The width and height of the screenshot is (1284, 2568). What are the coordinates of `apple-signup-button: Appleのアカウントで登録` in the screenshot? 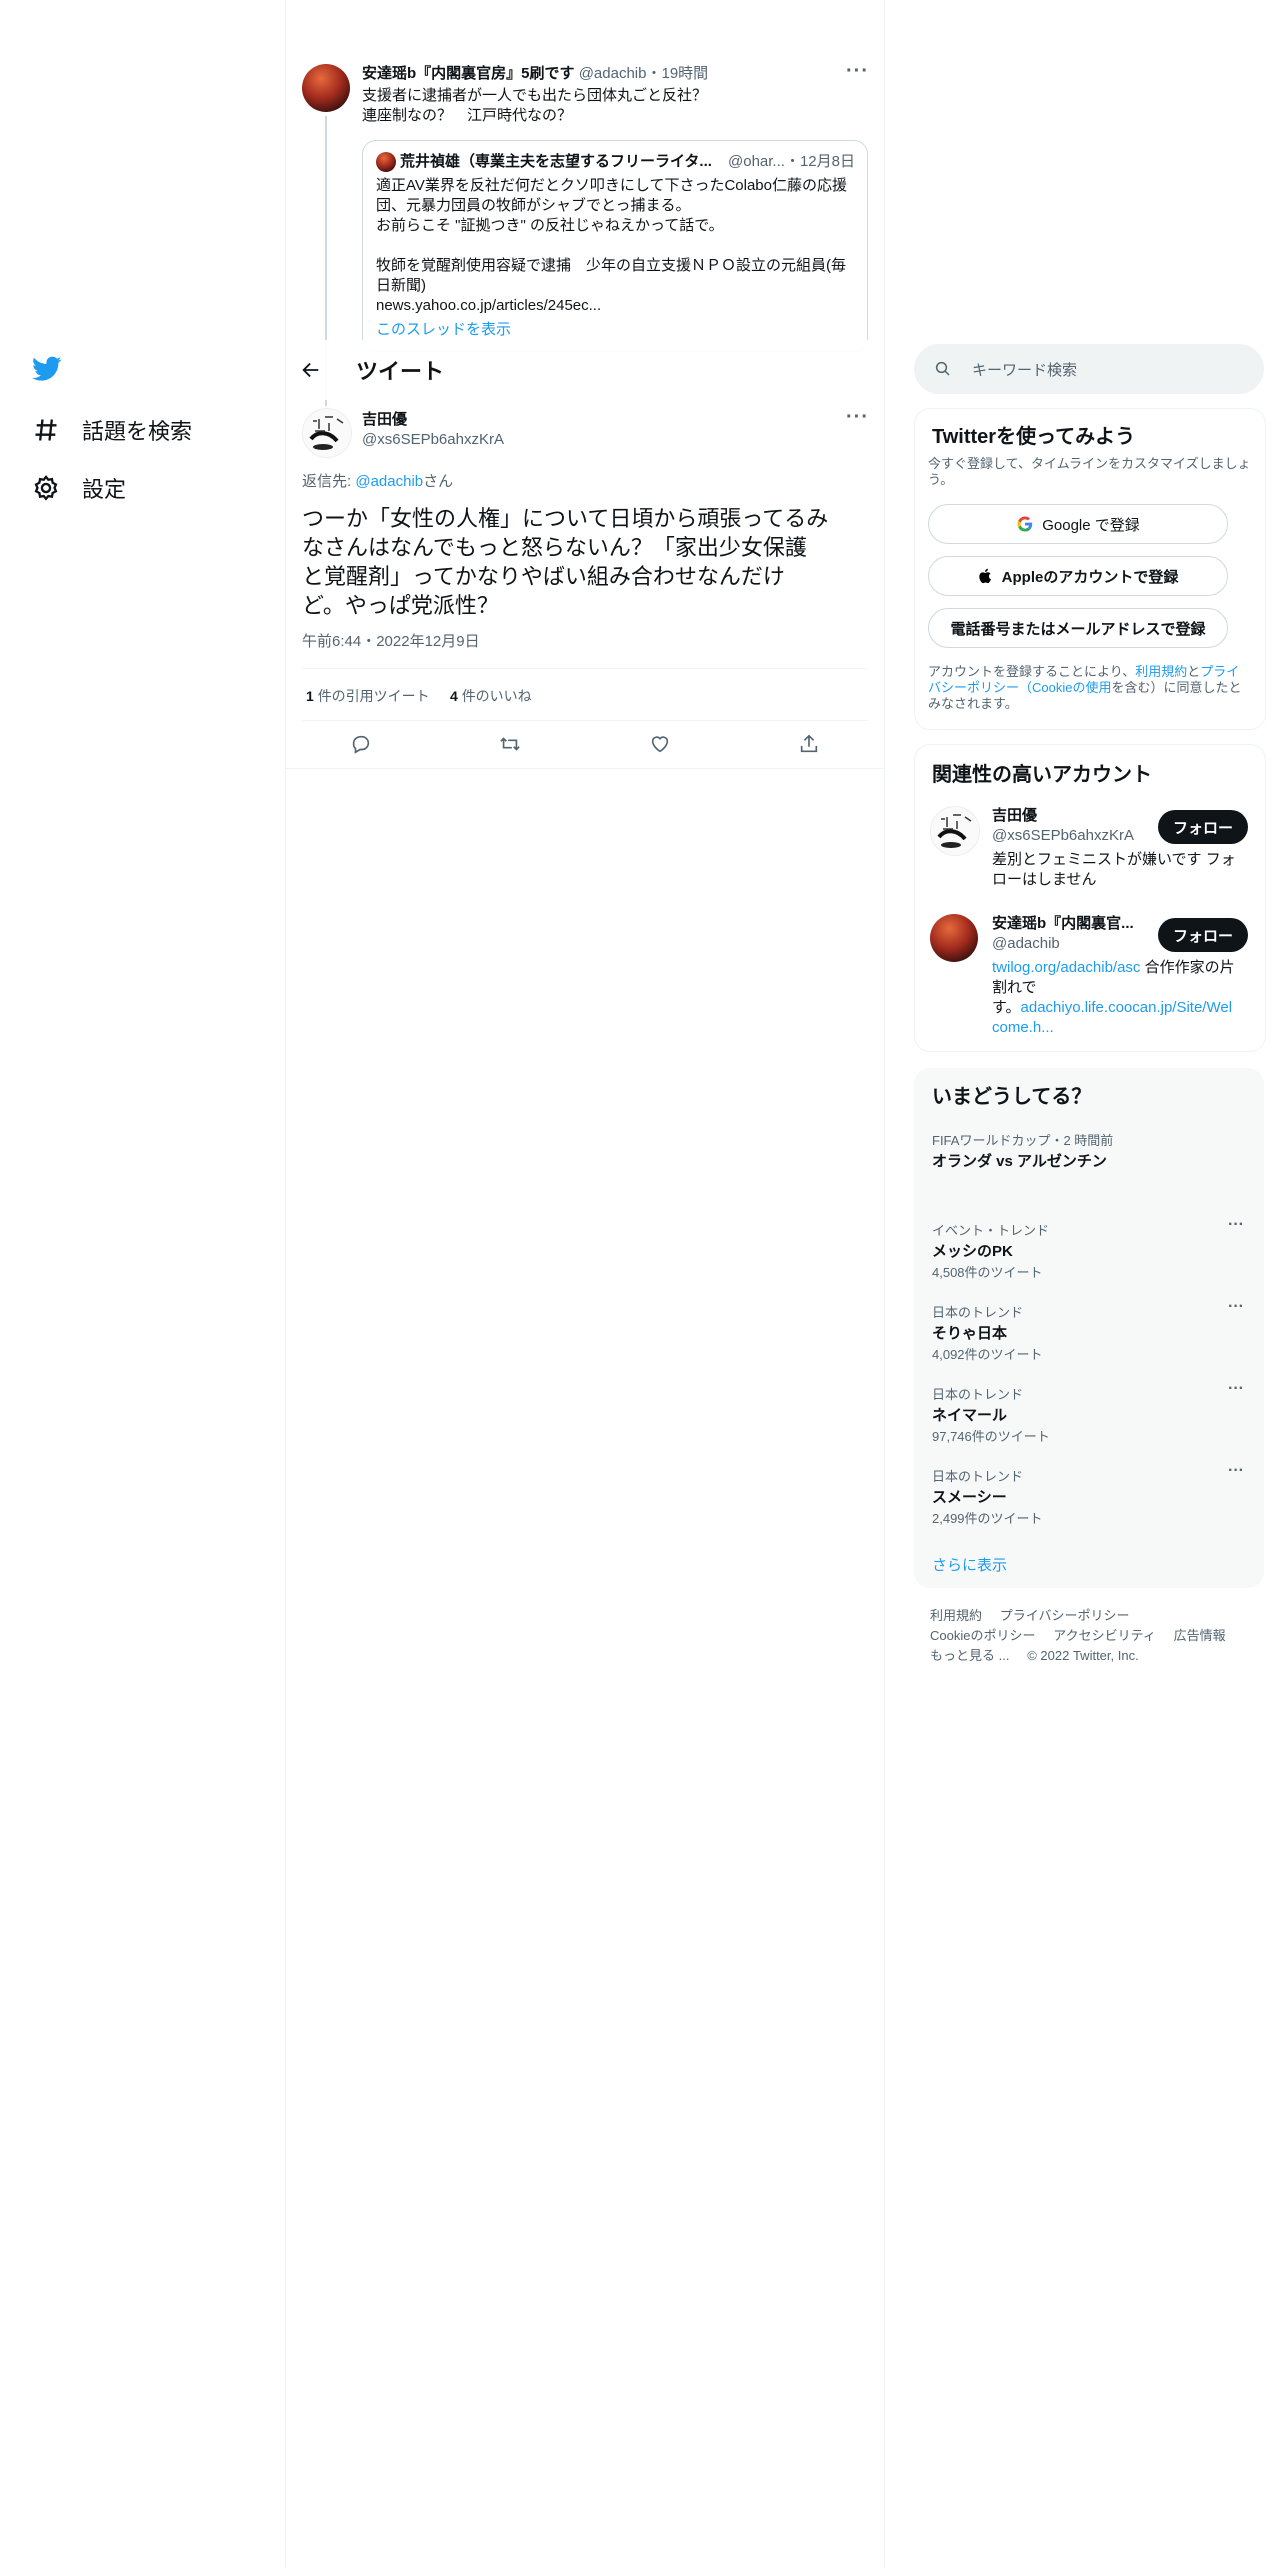 It's located at (1078, 576).